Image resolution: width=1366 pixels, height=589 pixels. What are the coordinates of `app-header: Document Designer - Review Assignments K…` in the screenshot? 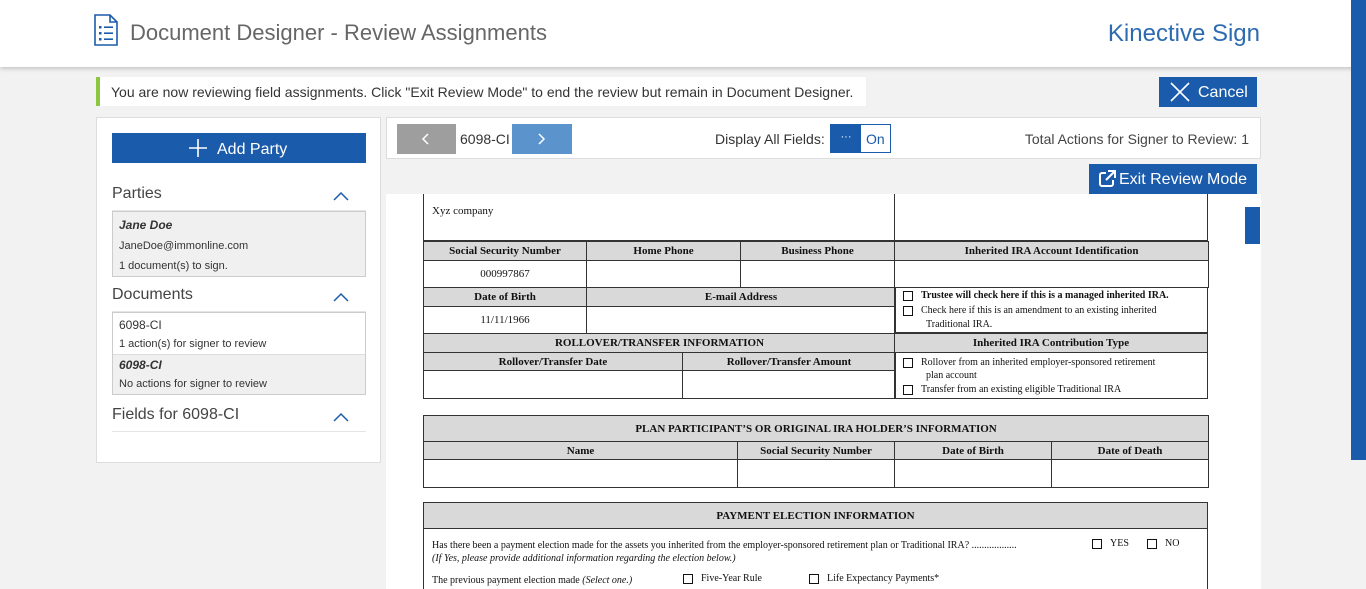 It's located at (683, 33).